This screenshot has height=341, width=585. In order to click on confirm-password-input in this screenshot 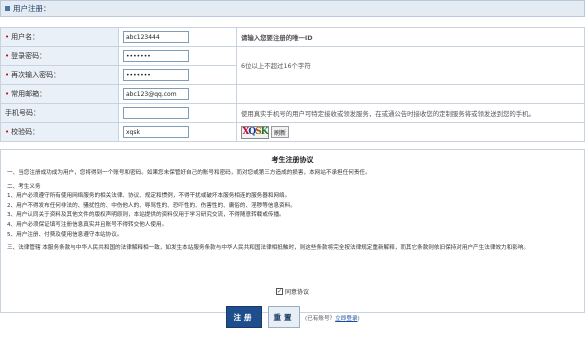, I will do `click(156, 75)`.